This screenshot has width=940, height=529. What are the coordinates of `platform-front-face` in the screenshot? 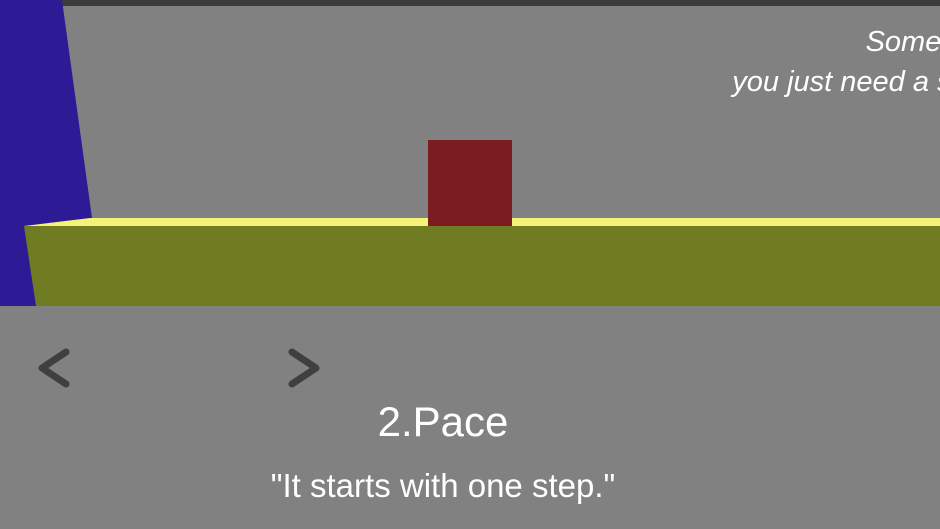 It's located at (482, 266).